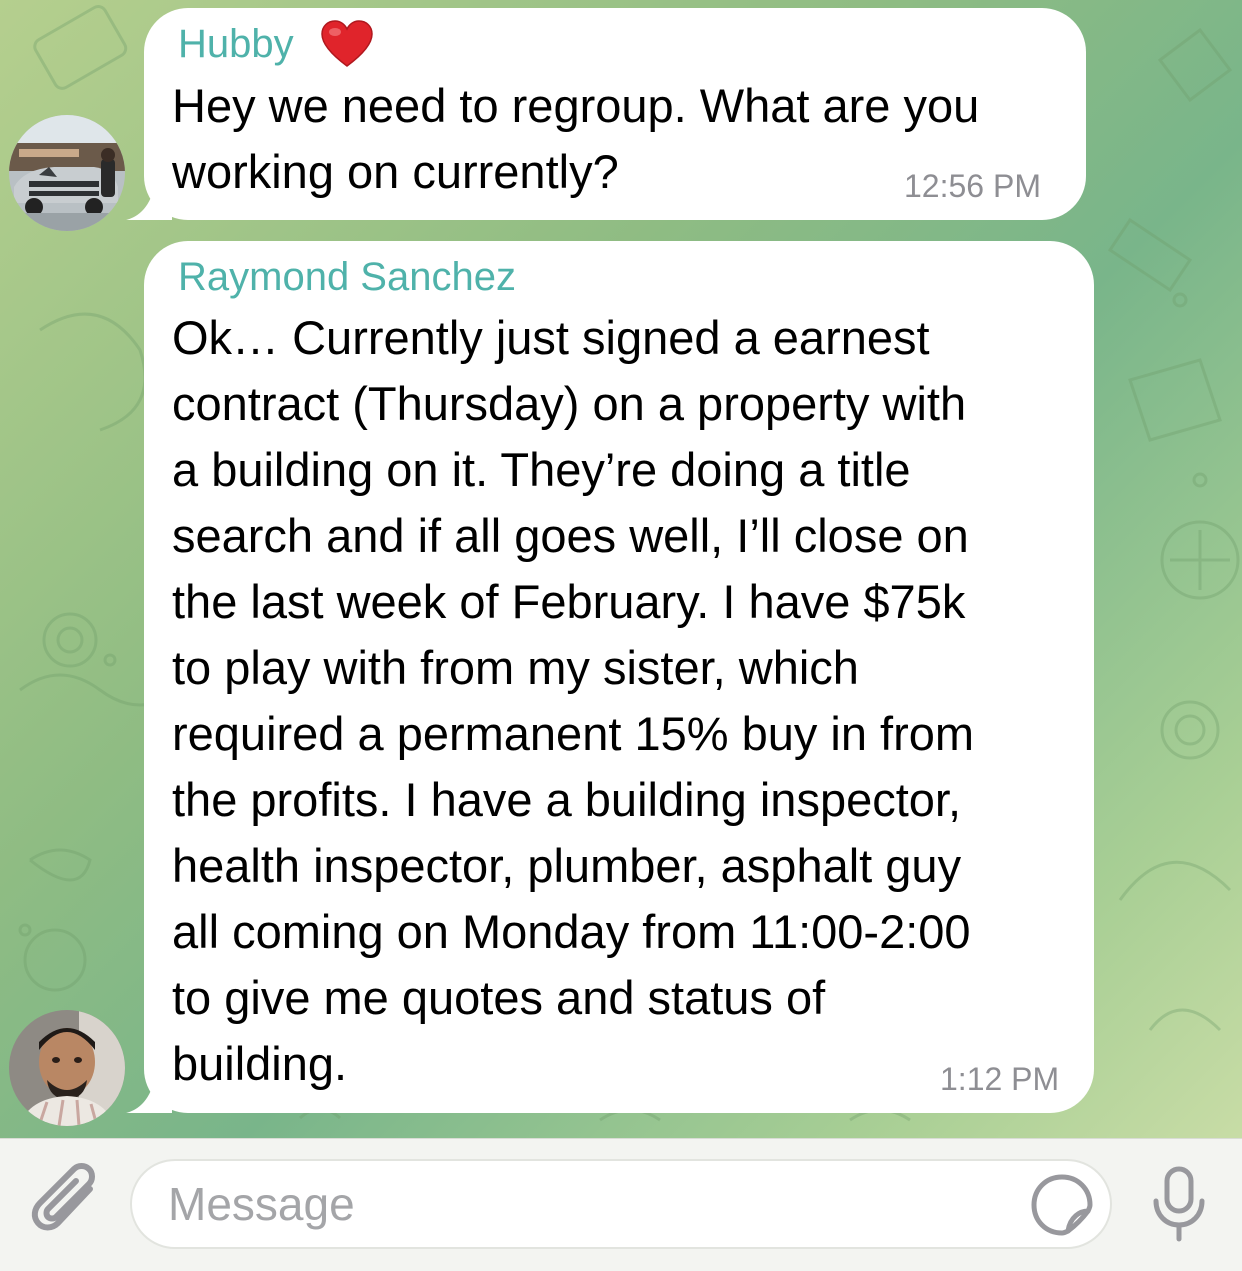 The width and height of the screenshot is (1242, 1271). Describe the element at coordinates (972, 186) in the screenshot. I see `message-timestamp: 12:56 PM` at that location.